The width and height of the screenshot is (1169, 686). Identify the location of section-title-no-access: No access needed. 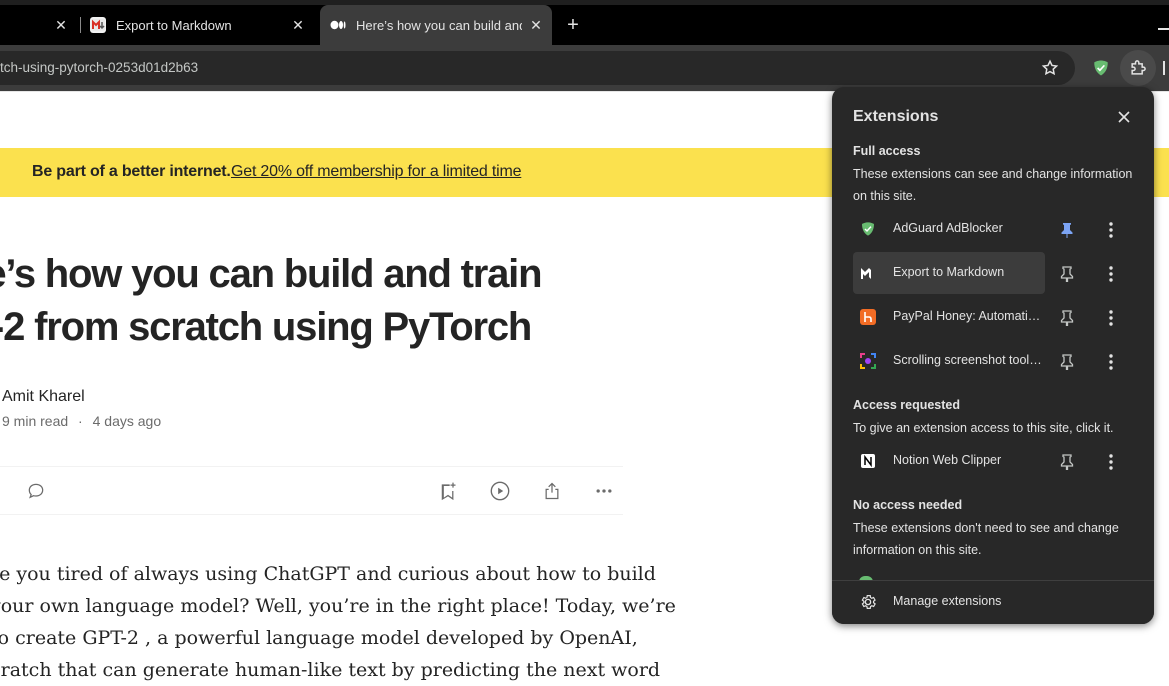
(908, 505).